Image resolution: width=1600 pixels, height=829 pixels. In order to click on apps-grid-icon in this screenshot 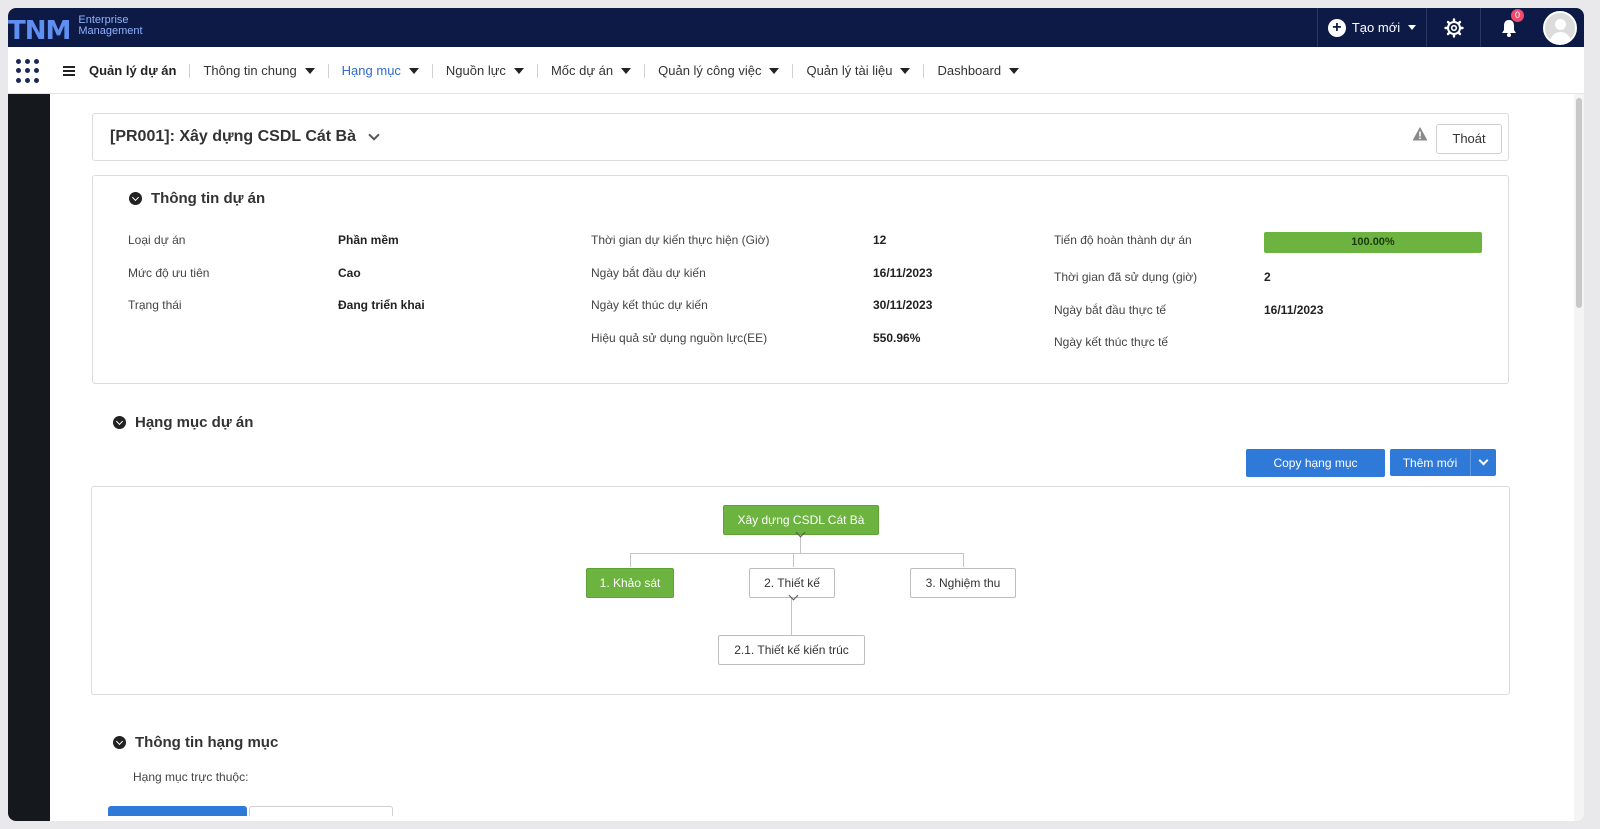, I will do `click(28, 71)`.